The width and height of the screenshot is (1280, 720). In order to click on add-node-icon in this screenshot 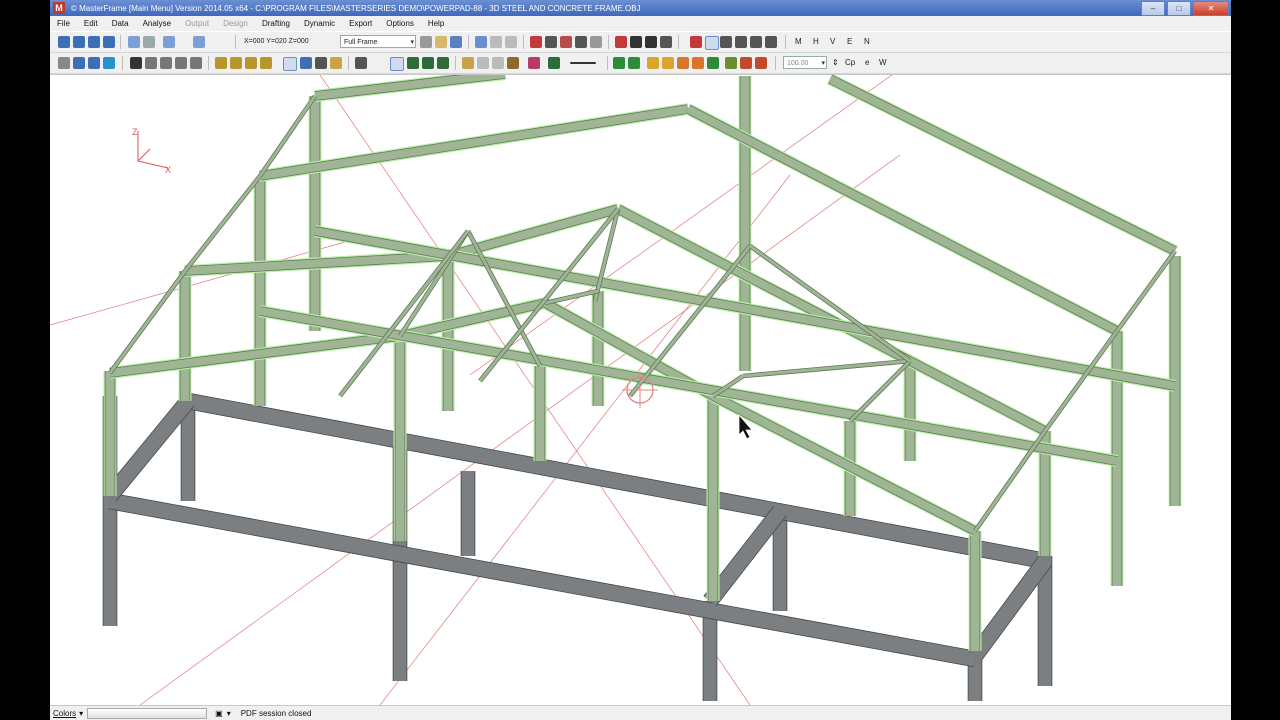, I will do `click(136, 63)`.